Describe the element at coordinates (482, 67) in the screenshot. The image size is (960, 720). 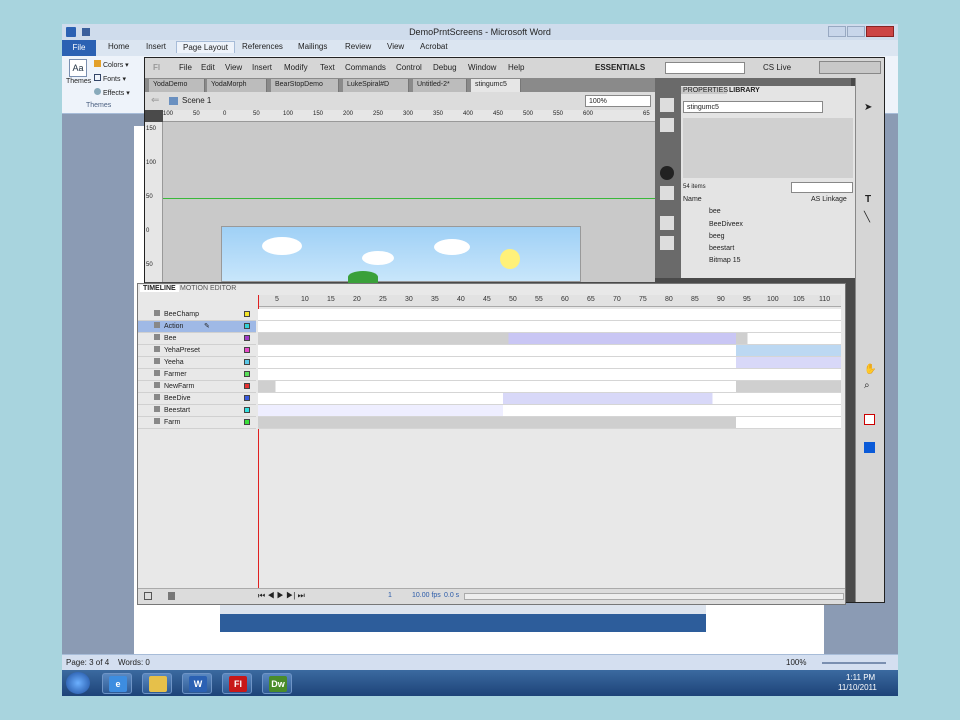
I see `menu-window: Window` at that location.